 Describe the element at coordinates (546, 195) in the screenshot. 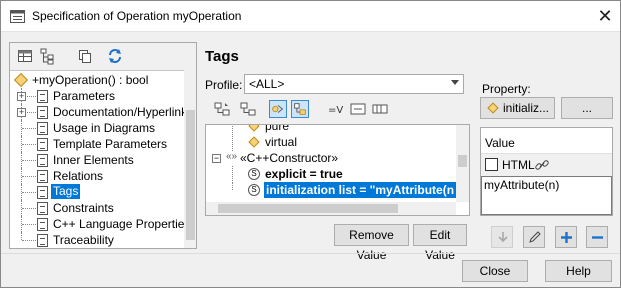

I see `value-textarea: myAttribute(n)` at that location.